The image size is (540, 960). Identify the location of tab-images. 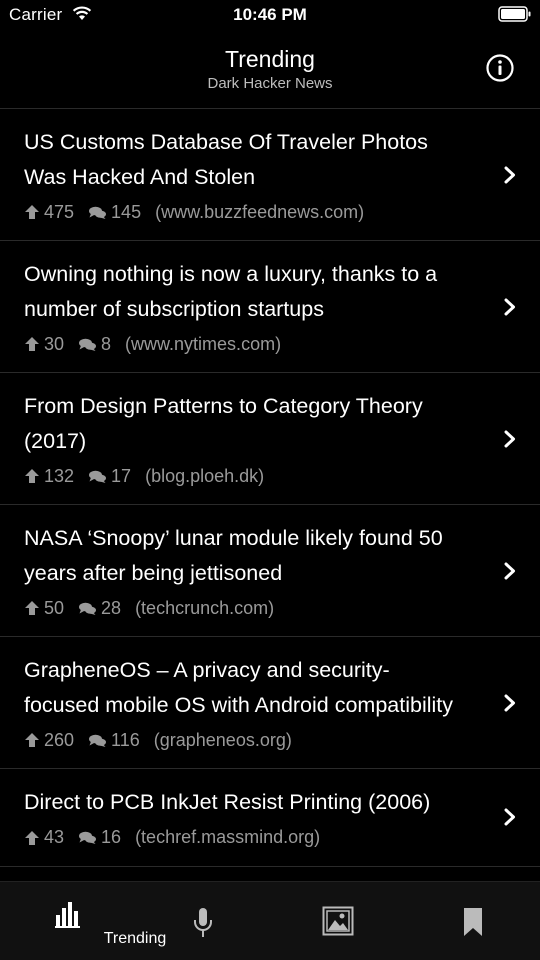
(337, 921).